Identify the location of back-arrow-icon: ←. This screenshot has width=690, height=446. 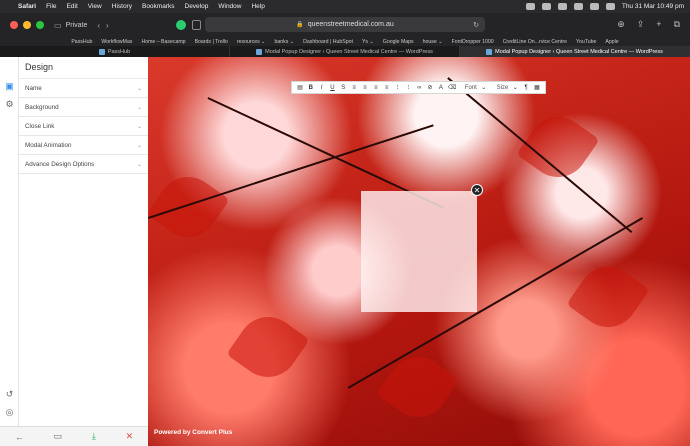
(19, 437).